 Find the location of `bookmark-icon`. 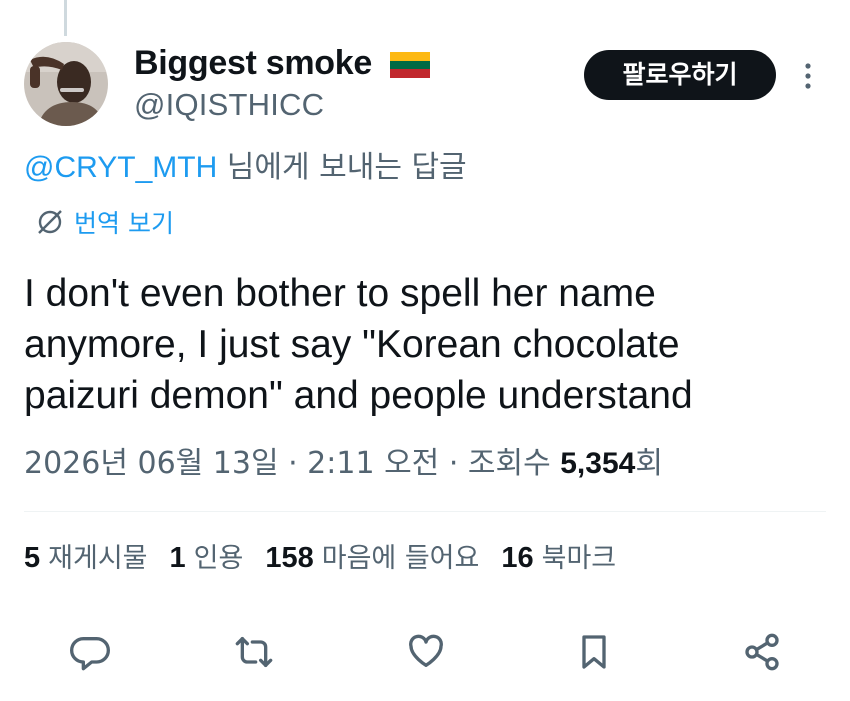

bookmark-icon is located at coordinates (594, 652).